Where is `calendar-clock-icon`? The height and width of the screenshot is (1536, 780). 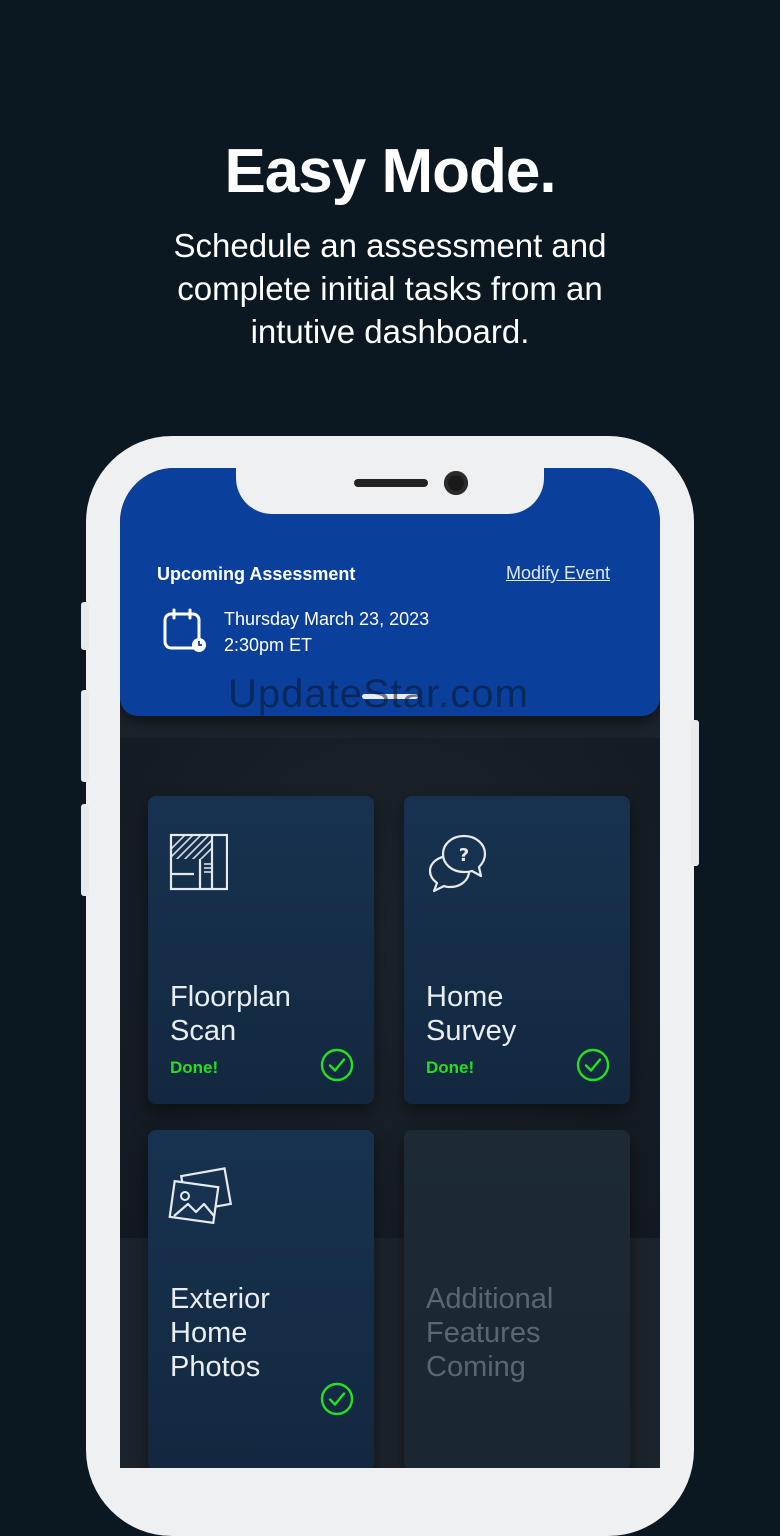 calendar-clock-icon is located at coordinates (184, 630).